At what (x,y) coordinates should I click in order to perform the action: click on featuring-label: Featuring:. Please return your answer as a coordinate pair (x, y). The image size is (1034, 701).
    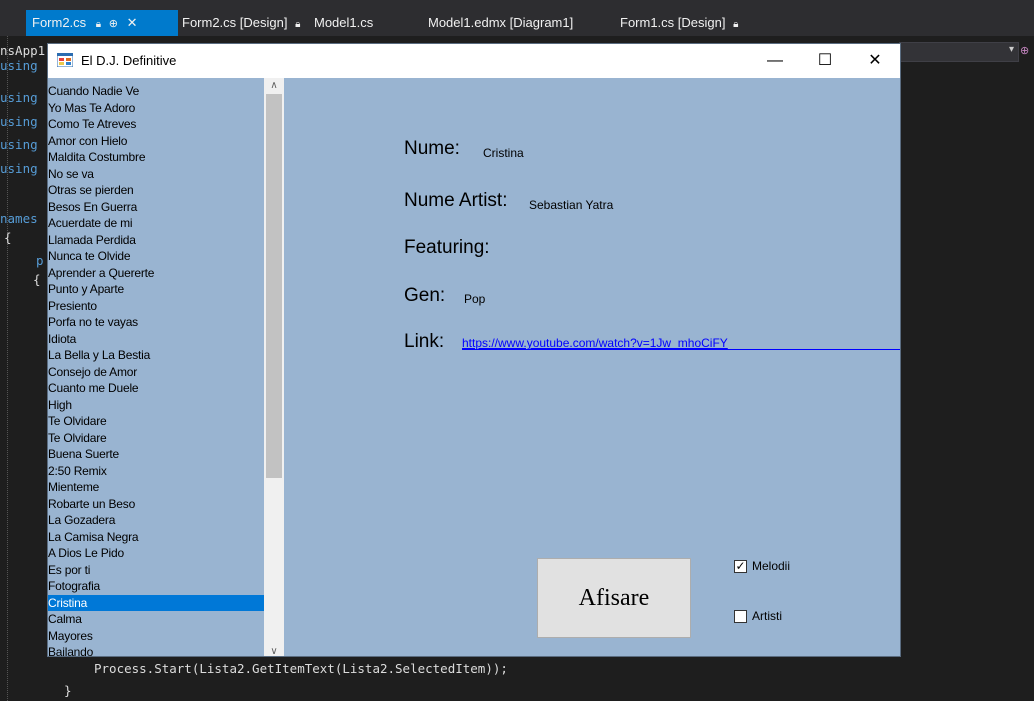
    Looking at the image, I should click on (447, 247).